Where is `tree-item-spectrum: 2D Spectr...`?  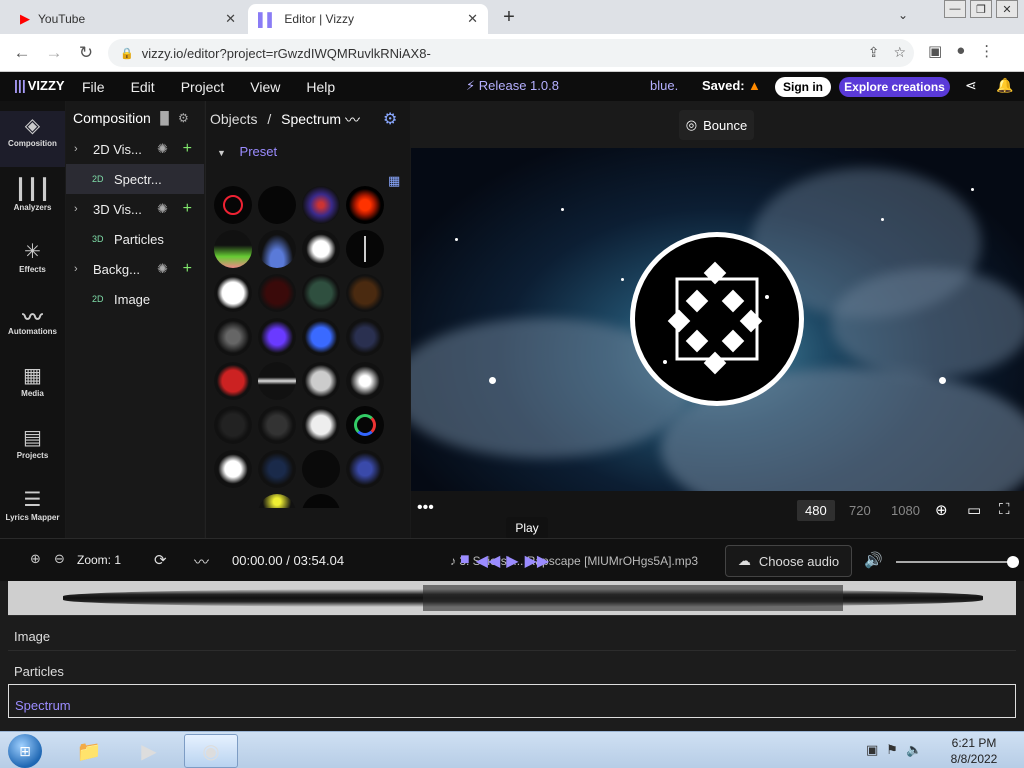
tree-item-spectrum: 2D Spectr... is located at coordinates (135, 179).